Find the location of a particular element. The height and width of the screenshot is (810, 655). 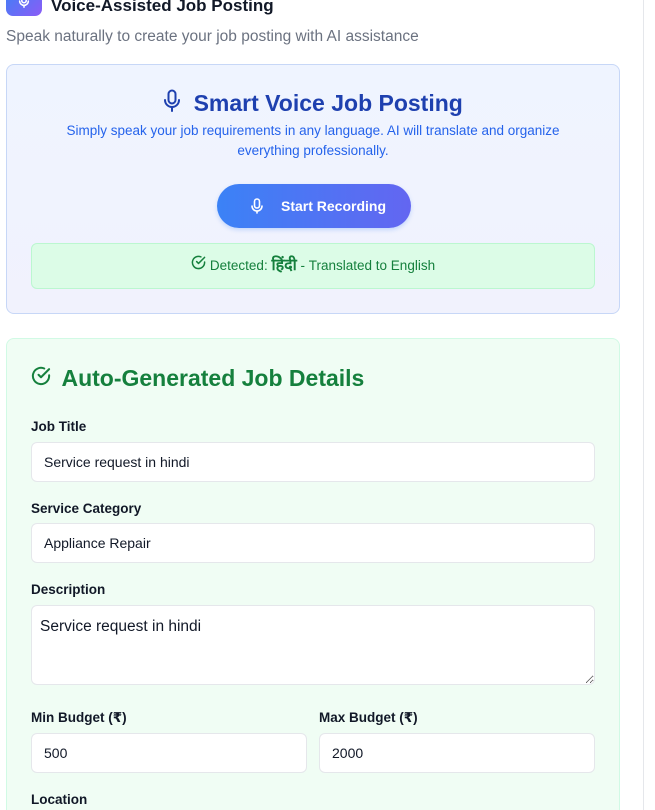

job-title-label: Job Title is located at coordinates (59, 426).